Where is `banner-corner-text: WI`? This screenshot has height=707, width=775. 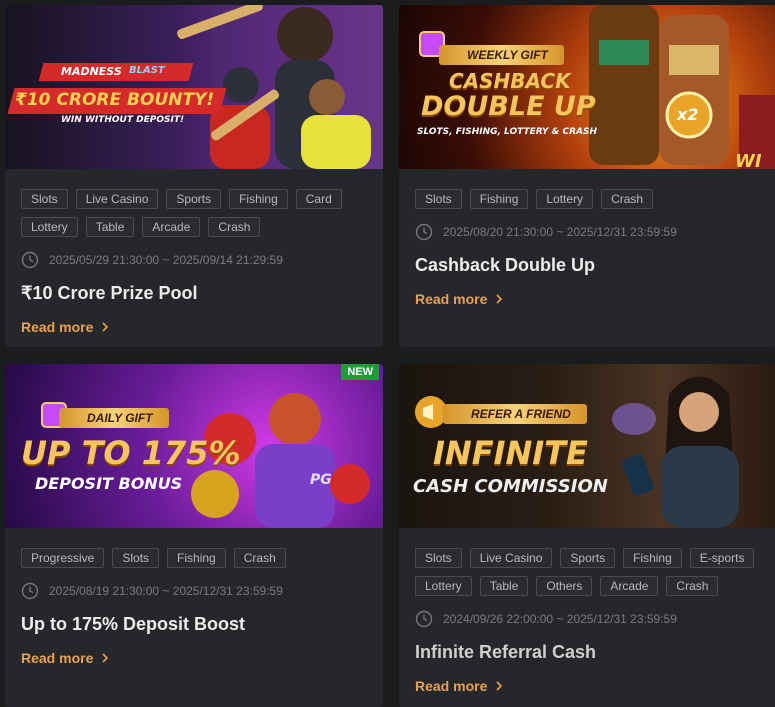 banner-corner-text: WI is located at coordinates (748, 160).